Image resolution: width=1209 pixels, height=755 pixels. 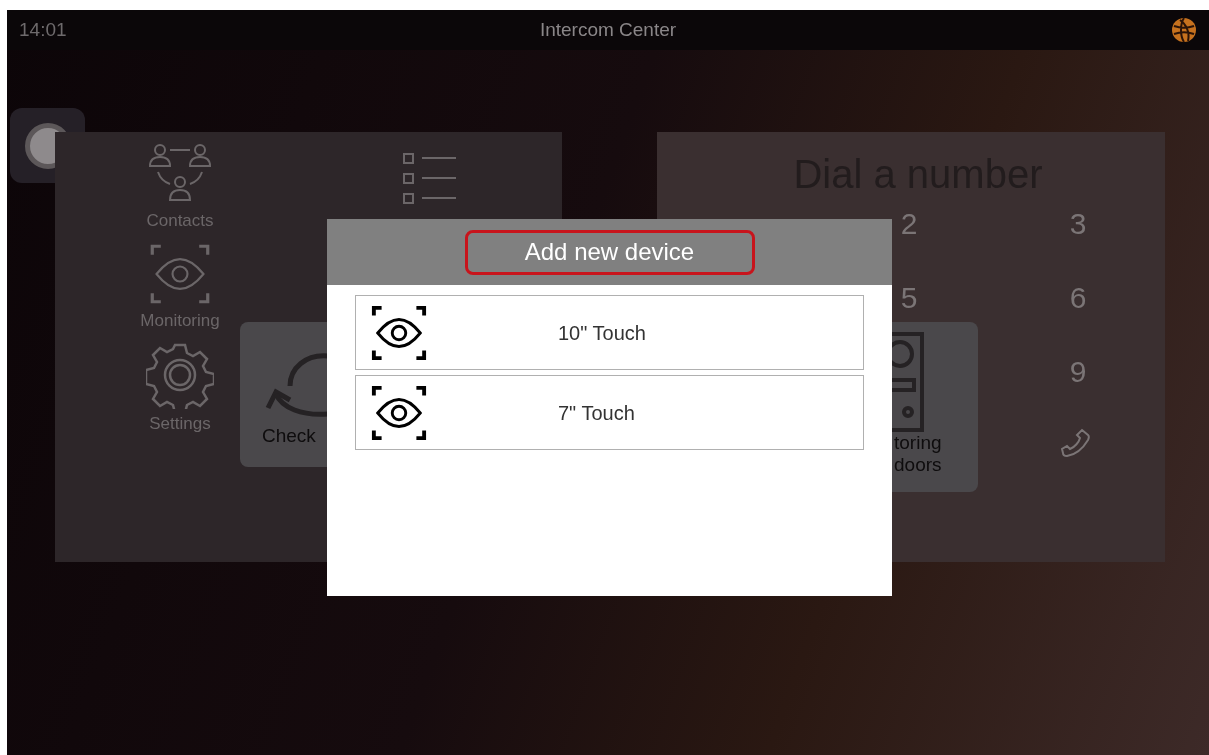 What do you see at coordinates (43, 29) in the screenshot?
I see `clock: 14:01` at bounding box center [43, 29].